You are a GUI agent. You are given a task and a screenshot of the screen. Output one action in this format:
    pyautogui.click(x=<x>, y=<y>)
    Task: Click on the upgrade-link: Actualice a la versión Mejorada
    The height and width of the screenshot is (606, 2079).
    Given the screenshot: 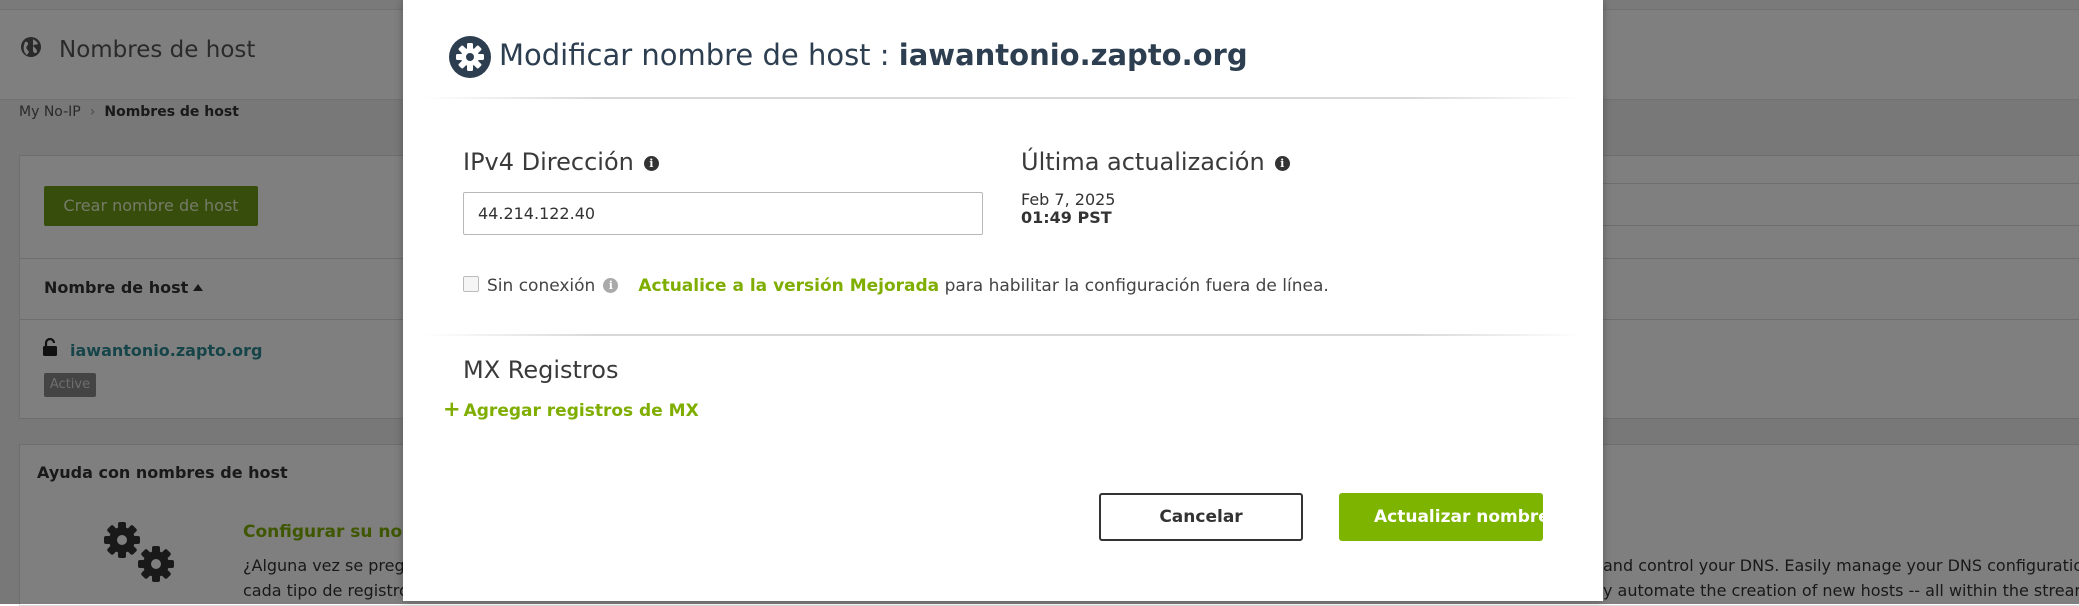 What is the action you would take?
    pyautogui.click(x=788, y=286)
    